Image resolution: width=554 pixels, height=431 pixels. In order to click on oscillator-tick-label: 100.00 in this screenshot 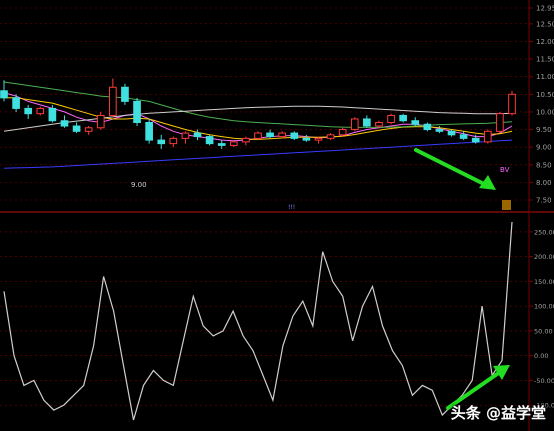, I will do `click(544, 307)`.